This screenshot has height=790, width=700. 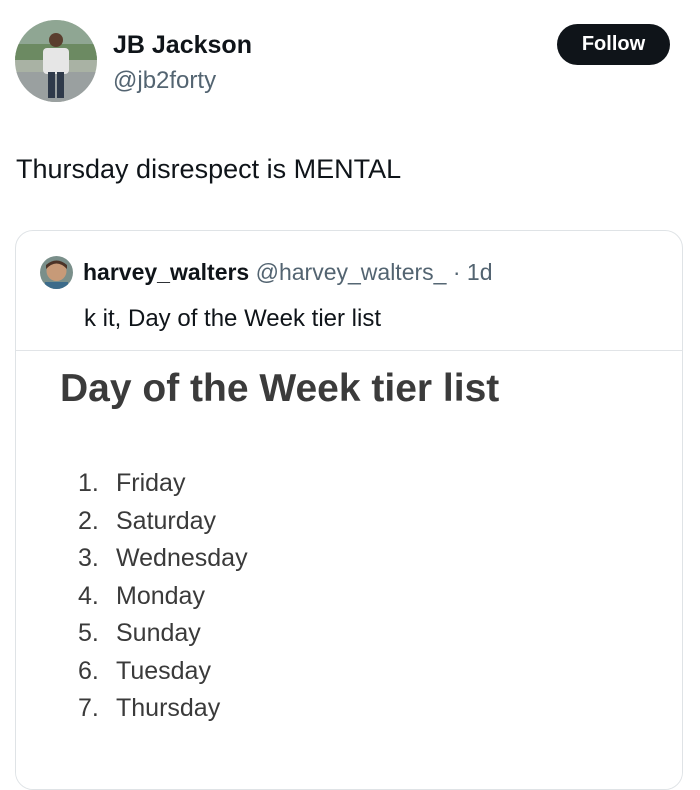 What do you see at coordinates (280, 388) in the screenshot?
I see `tier-list-title: Day of the Week tier list` at bounding box center [280, 388].